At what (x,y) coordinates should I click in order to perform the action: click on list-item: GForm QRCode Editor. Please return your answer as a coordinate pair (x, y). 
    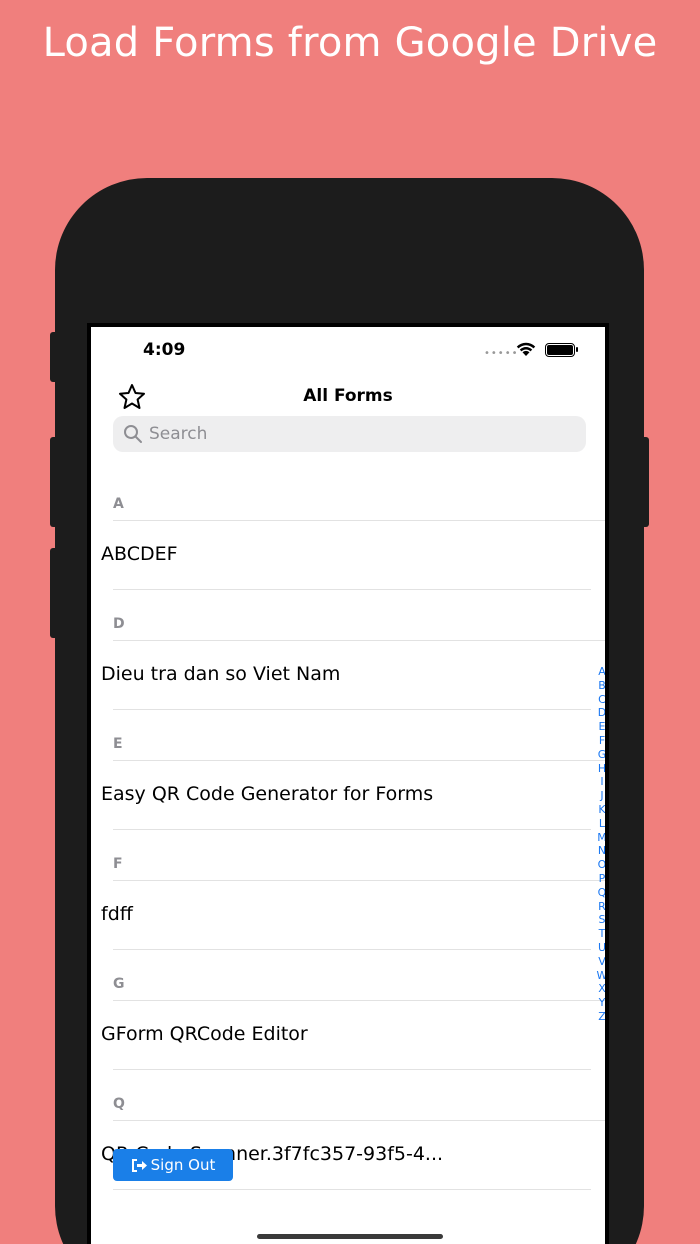
    Looking at the image, I should click on (348, 1035).